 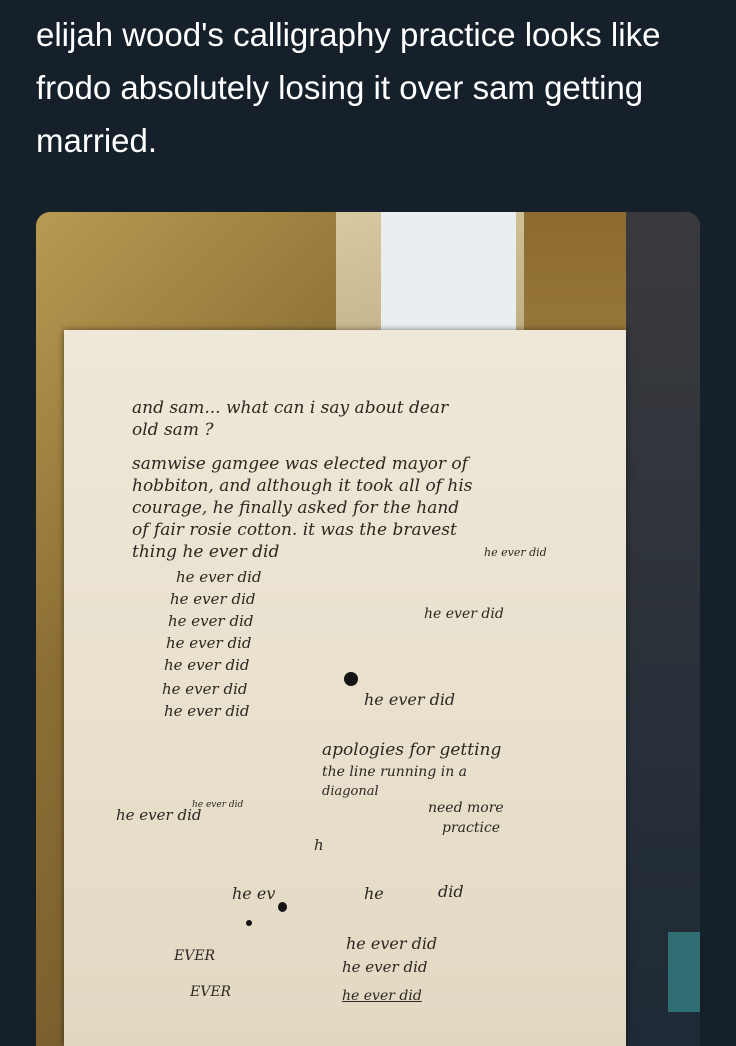 What do you see at coordinates (296, 508) in the screenshot?
I see `handwritten-line: courage, he finally asked for the hand` at bounding box center [296, 508].